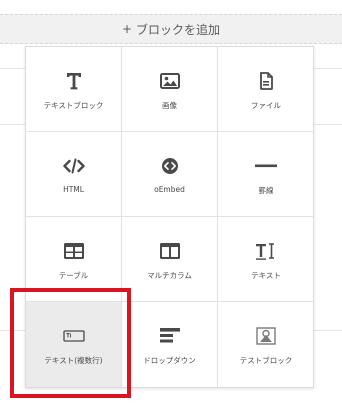 The width and height of the screenshot is (342, 409). What do you see at coordinates (169, 275) in the screenshot?
I see `block-option-label: マルチカラム` at bounding box center [169, 275].